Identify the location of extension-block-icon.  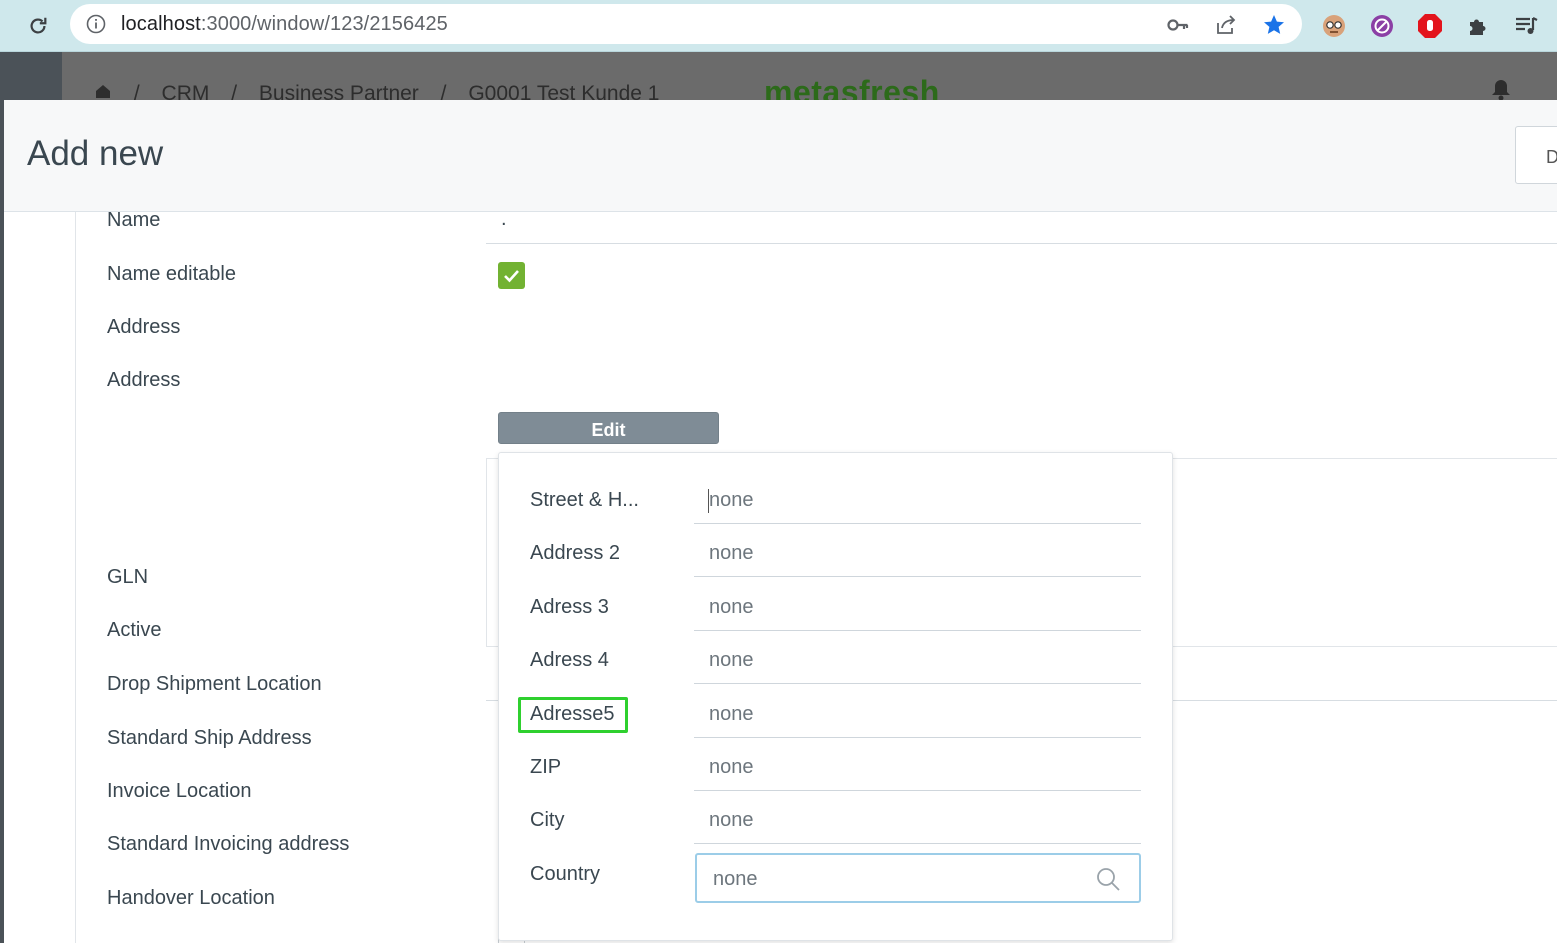
(1382, 26).